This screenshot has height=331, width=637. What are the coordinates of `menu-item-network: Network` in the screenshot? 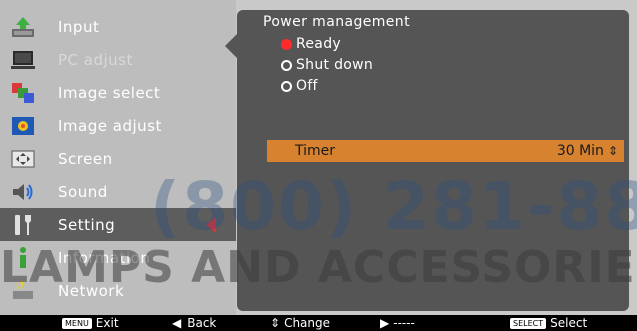 It's located at (118, 290).